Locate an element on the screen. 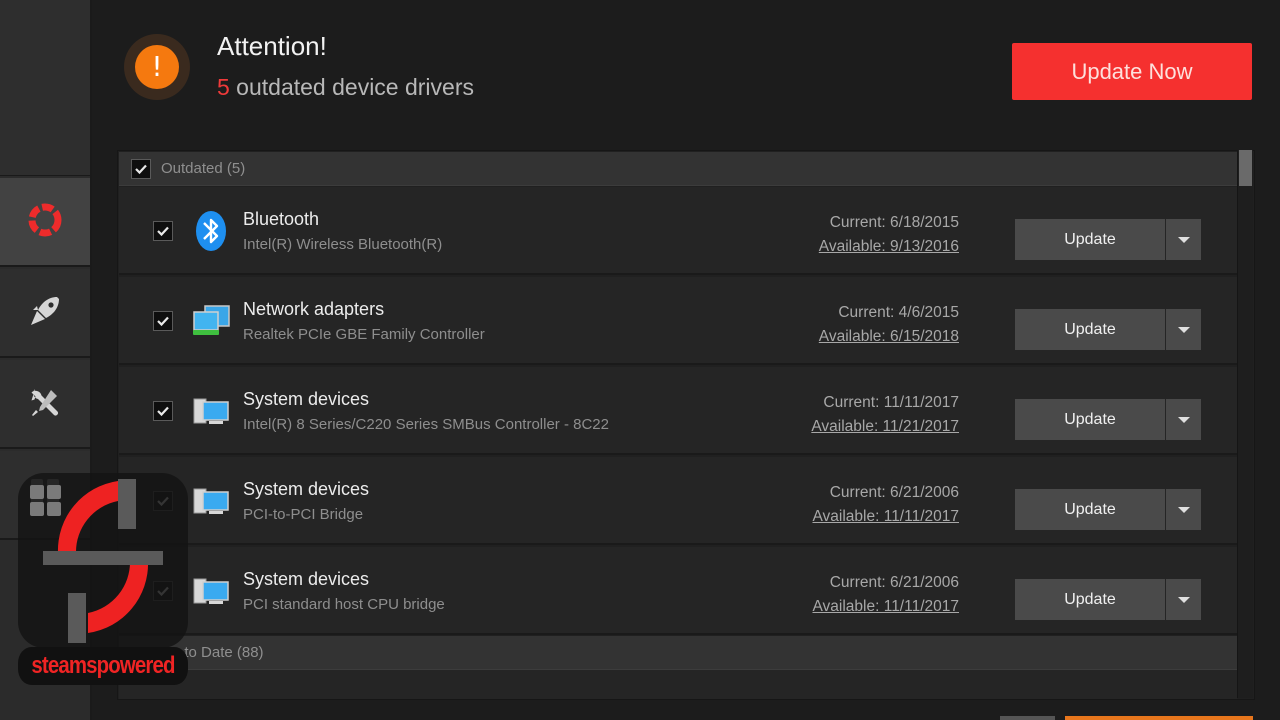 The image size is (1280, 720). list-scrollbar is located at coordinates (1245, 424).